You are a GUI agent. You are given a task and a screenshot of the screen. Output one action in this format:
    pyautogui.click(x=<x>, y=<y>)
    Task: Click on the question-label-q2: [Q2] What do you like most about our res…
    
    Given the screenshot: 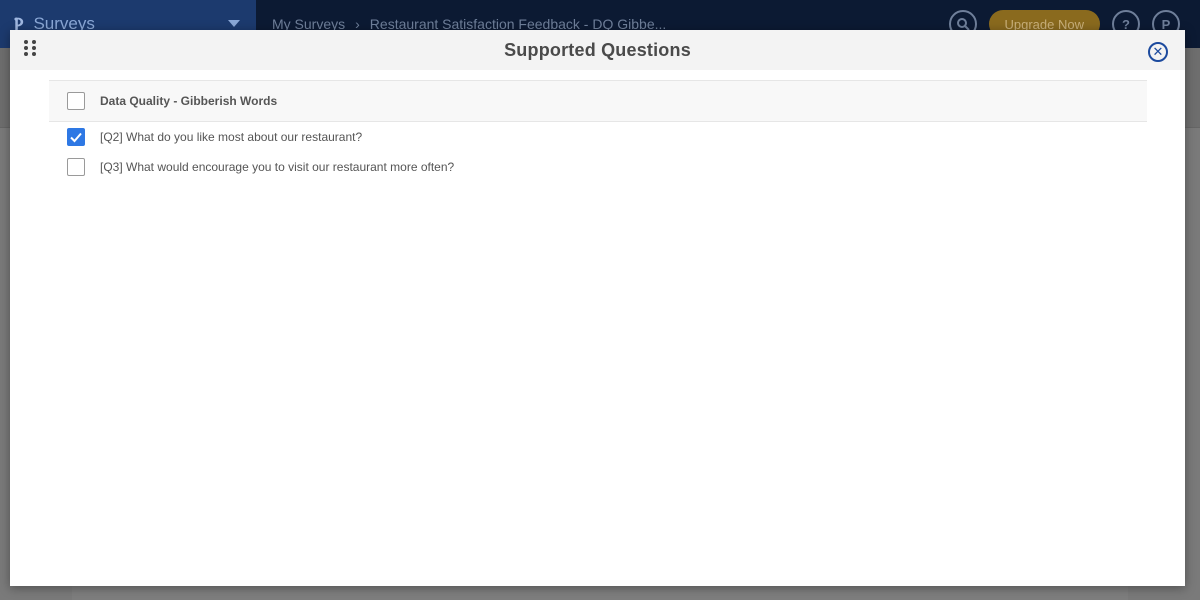 What is the action you would take?
    pyautogui.click(x=231, y=137)
    